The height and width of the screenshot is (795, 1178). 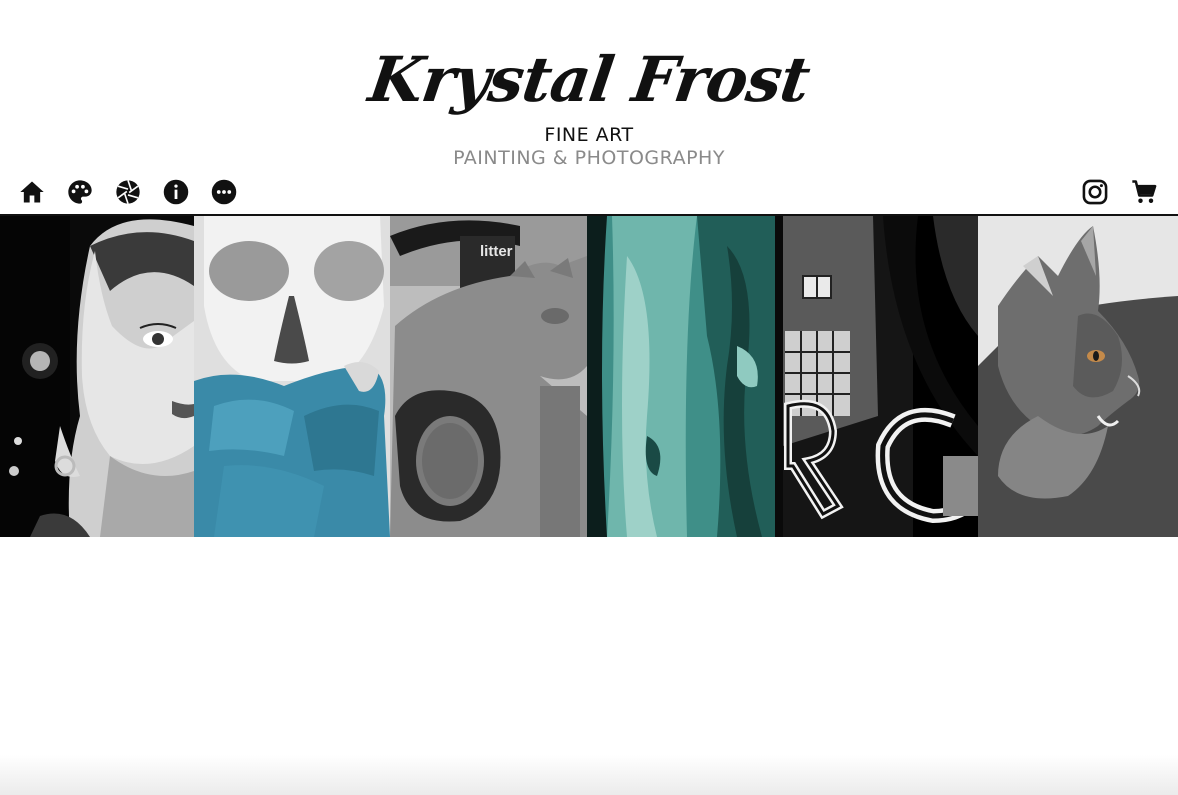 I want to click on gallery-tile-neon-sign, so click(x=880, y=376).